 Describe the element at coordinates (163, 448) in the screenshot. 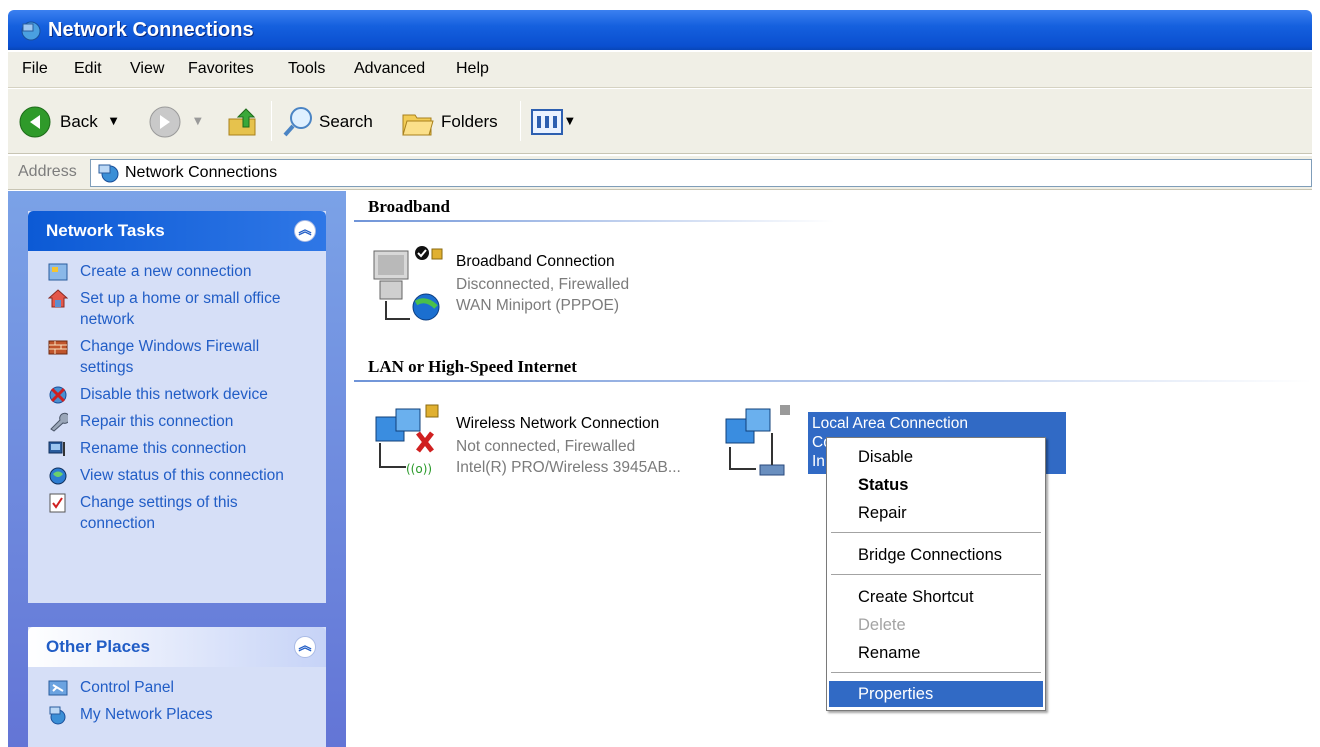

I see `task-label: Rename this connection` at that location.